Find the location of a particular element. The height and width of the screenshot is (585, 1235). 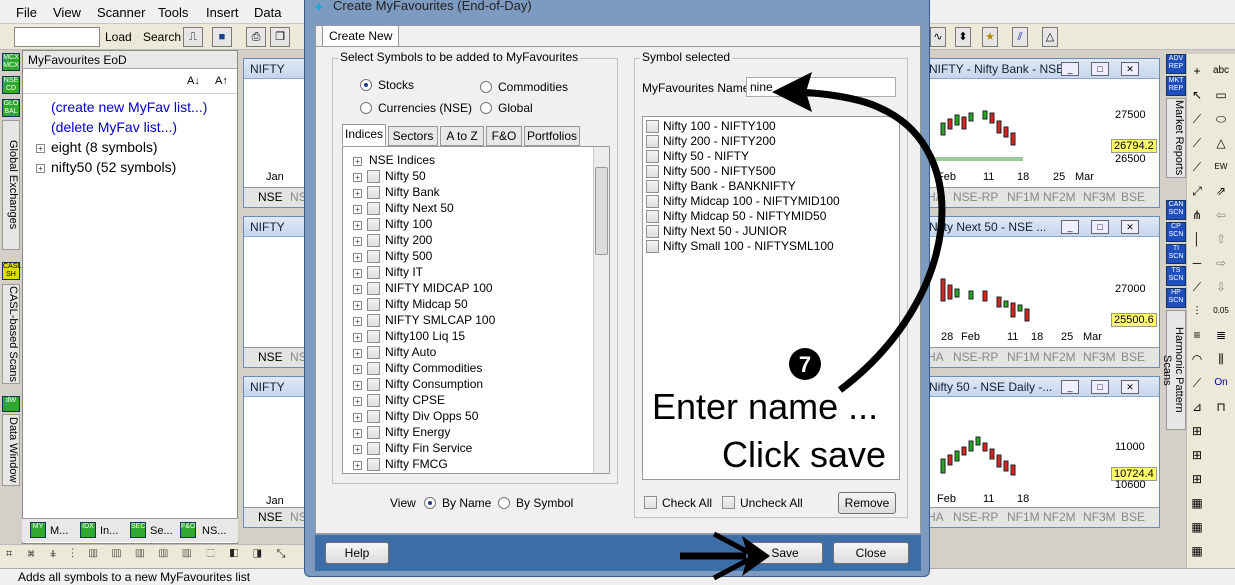

arrowhead-to-name is located at coordinates (792, 92).